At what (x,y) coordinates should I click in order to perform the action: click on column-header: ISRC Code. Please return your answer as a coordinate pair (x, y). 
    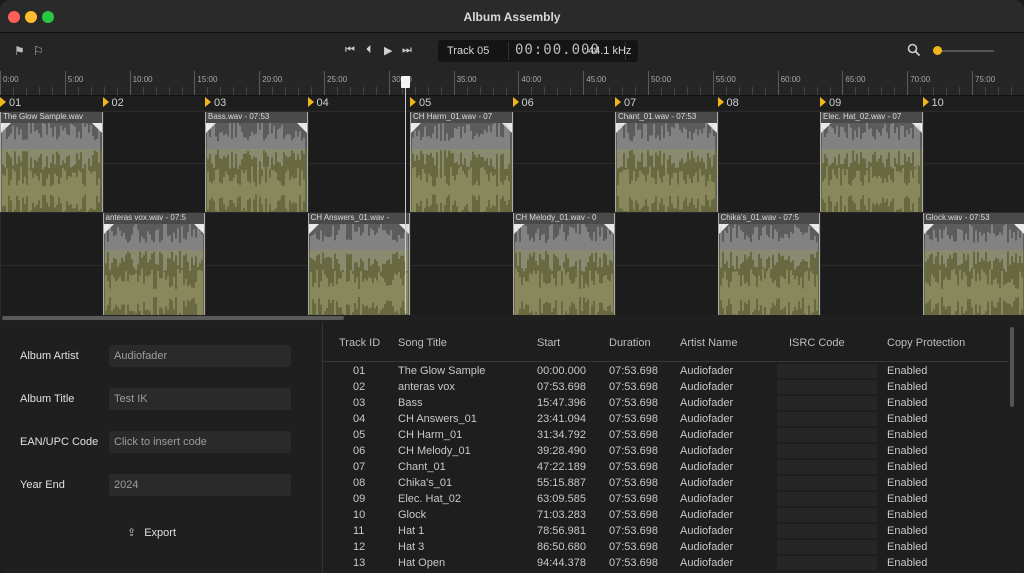
    Looking at the image, I should click on (817, 343).